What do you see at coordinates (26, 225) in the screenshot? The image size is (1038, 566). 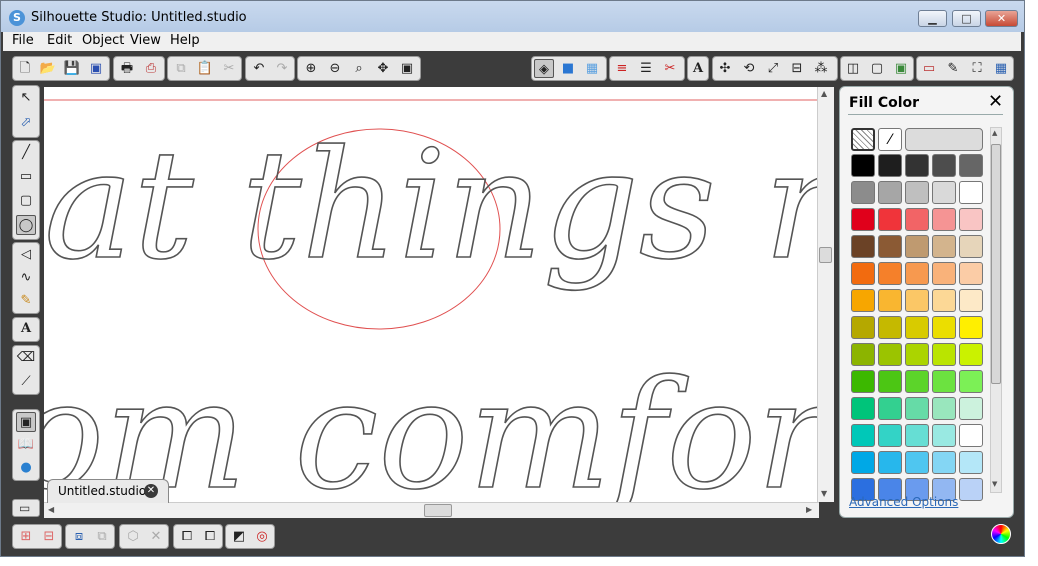 I see `ellipse-tool-icon: ◯` at bounding box center [26, 225].